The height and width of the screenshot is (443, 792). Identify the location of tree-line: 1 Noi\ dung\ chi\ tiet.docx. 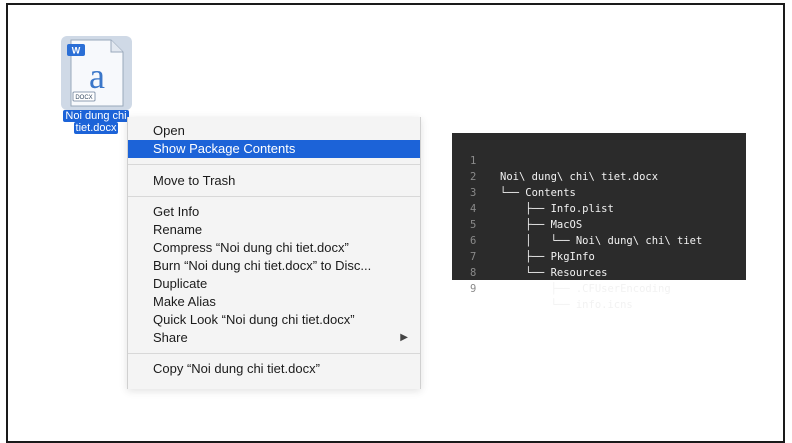
(599, 160).